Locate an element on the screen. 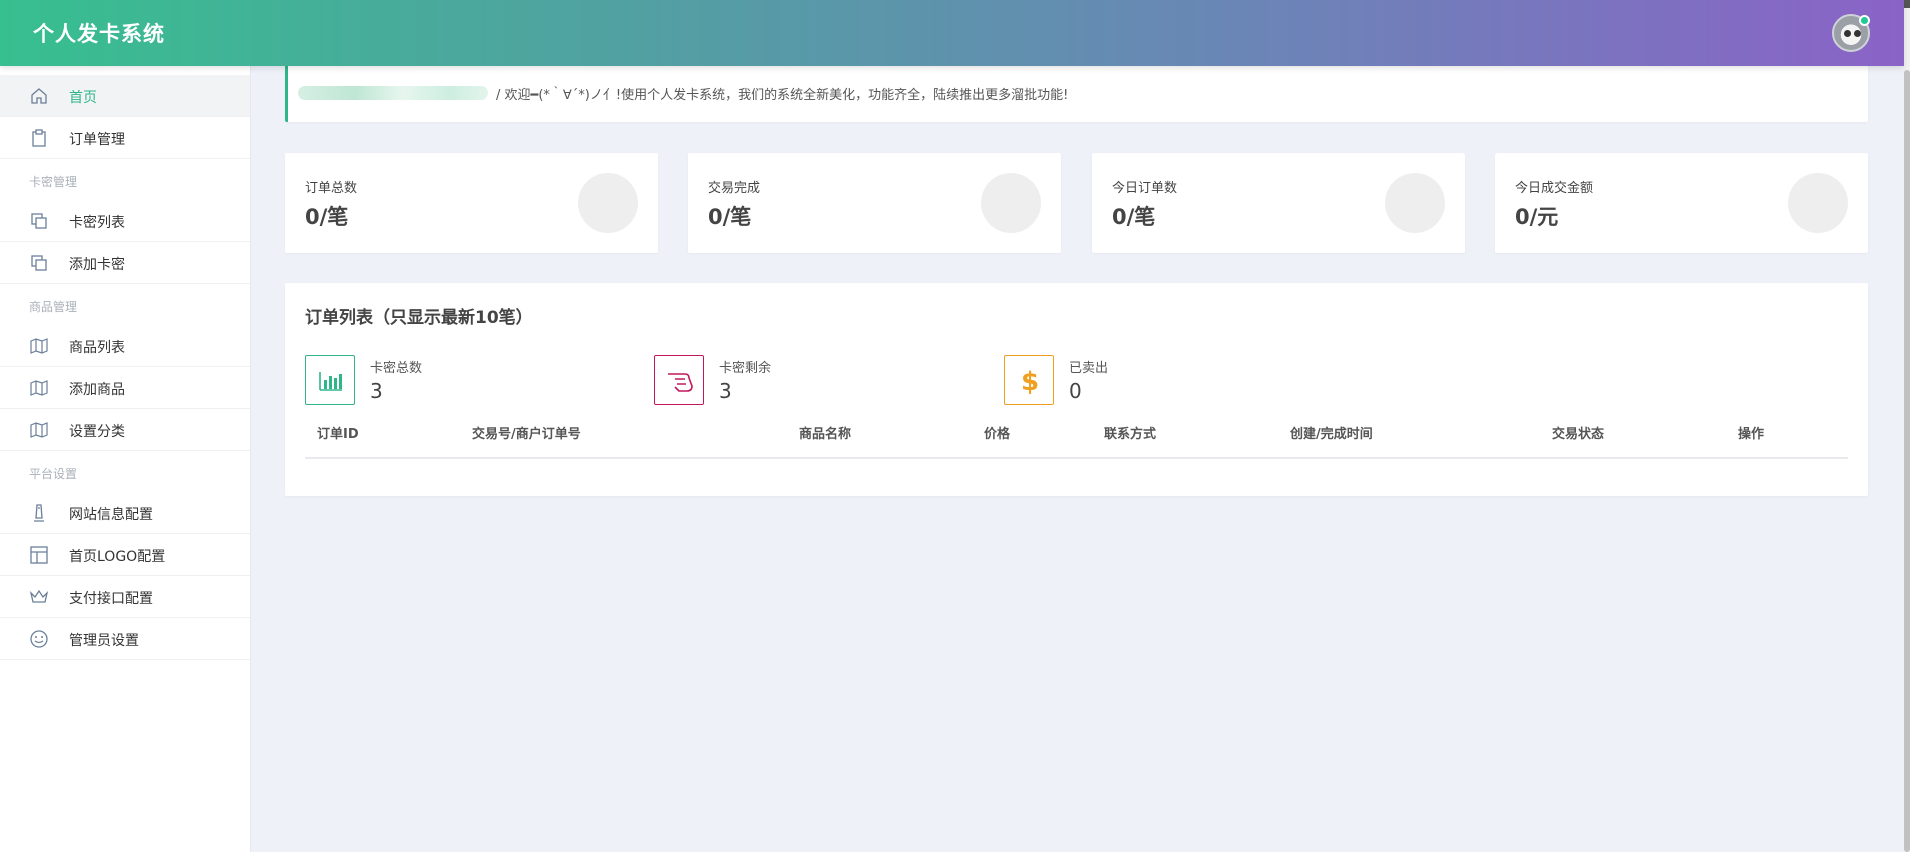  app-title: 个人发卡系统 is located at coordinates (99, 34).